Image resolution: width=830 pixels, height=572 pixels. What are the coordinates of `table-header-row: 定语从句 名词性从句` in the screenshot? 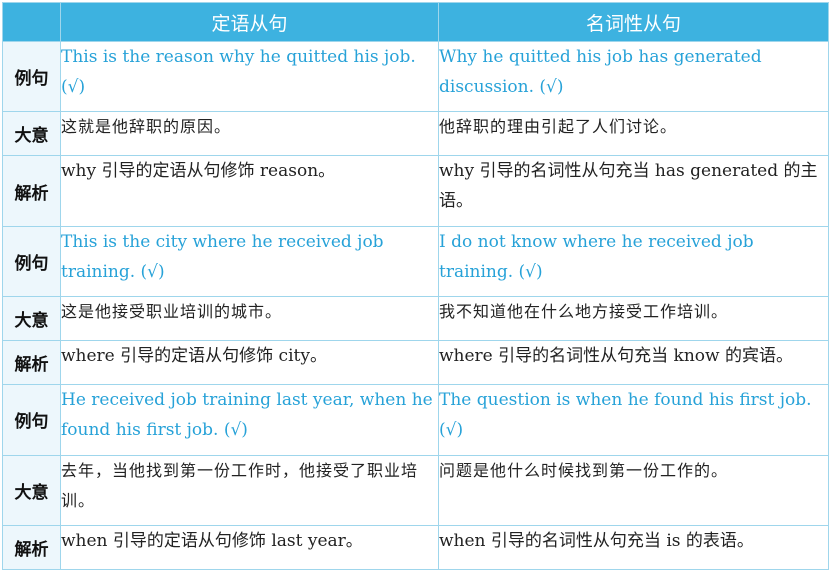 It's located at (415, 22).